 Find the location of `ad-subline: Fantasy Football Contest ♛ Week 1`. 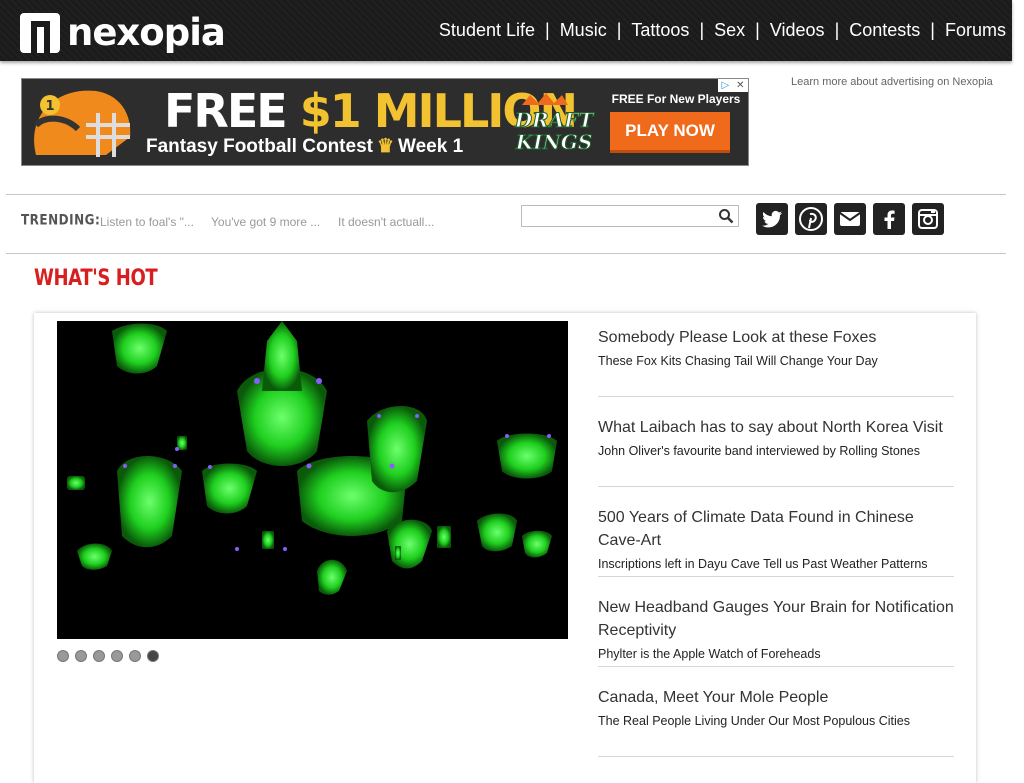

ad-subline: Fantasy Football Contest ♛ Week 1 is located at coordinates (305, 146).